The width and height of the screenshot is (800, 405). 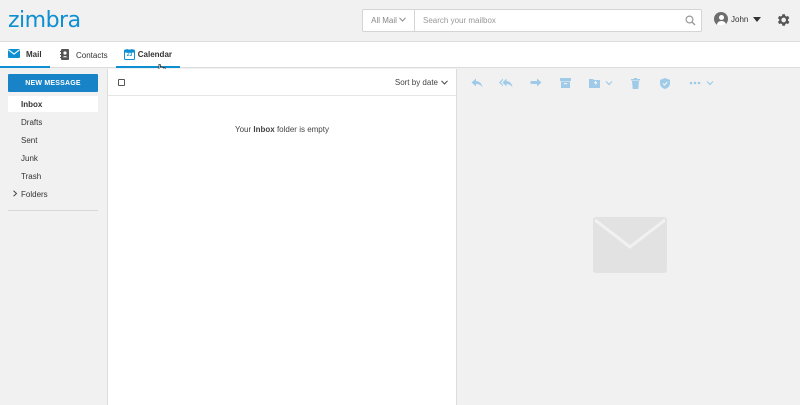 What do you see at coordinates (282, 82) in the screenshot?
I see `message-list-header: Sort by date` at bounding box center [282, 82].